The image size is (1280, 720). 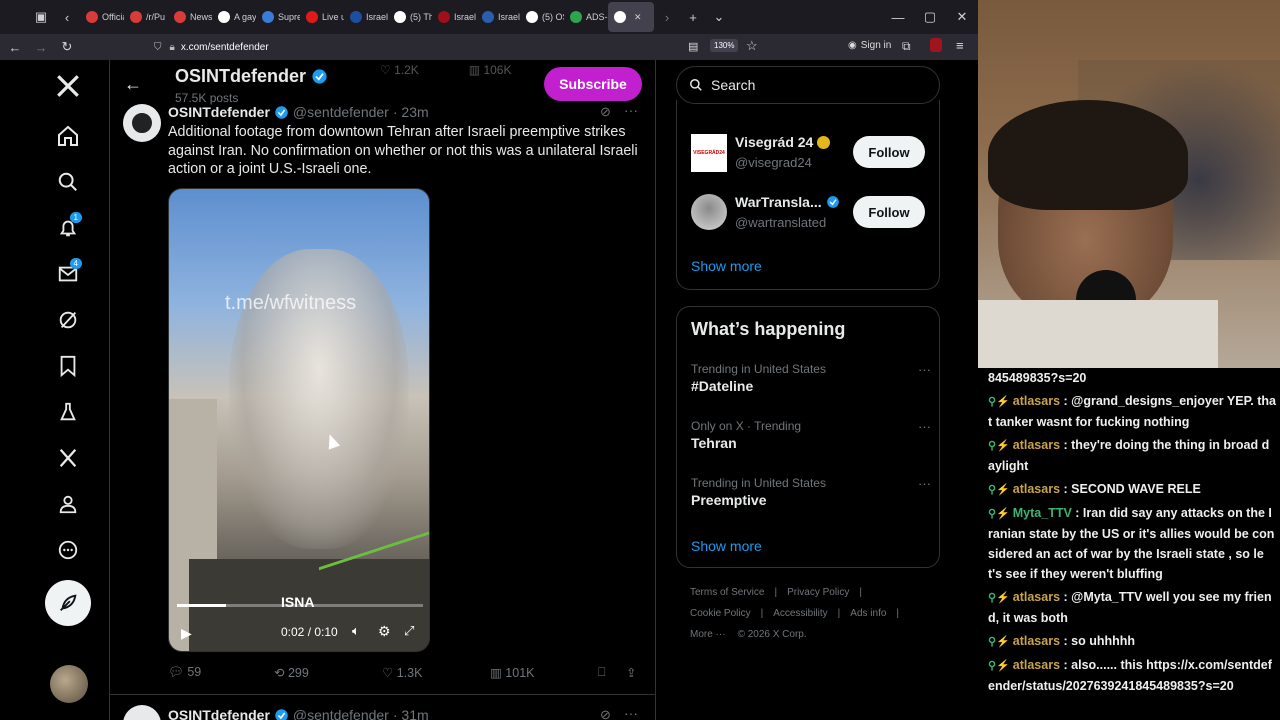 What do you see at coordinates (41, 47) in the screenshot?
I see `forward-icon: →` at bounding box center [41, 47].